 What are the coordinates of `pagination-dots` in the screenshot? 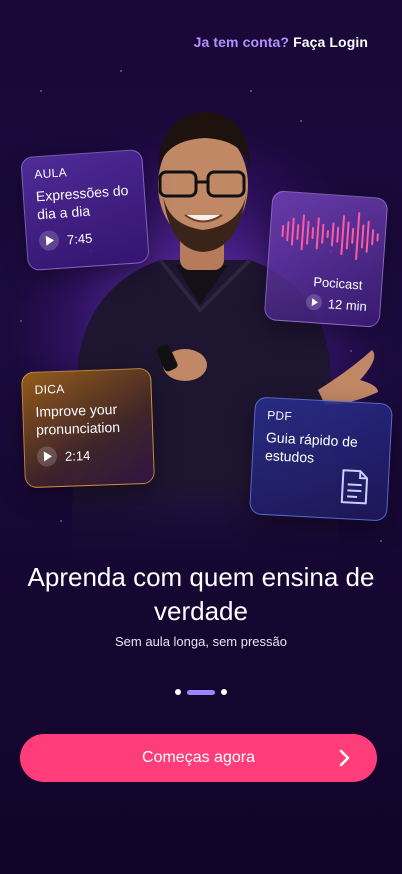 It's located at (201, 692).